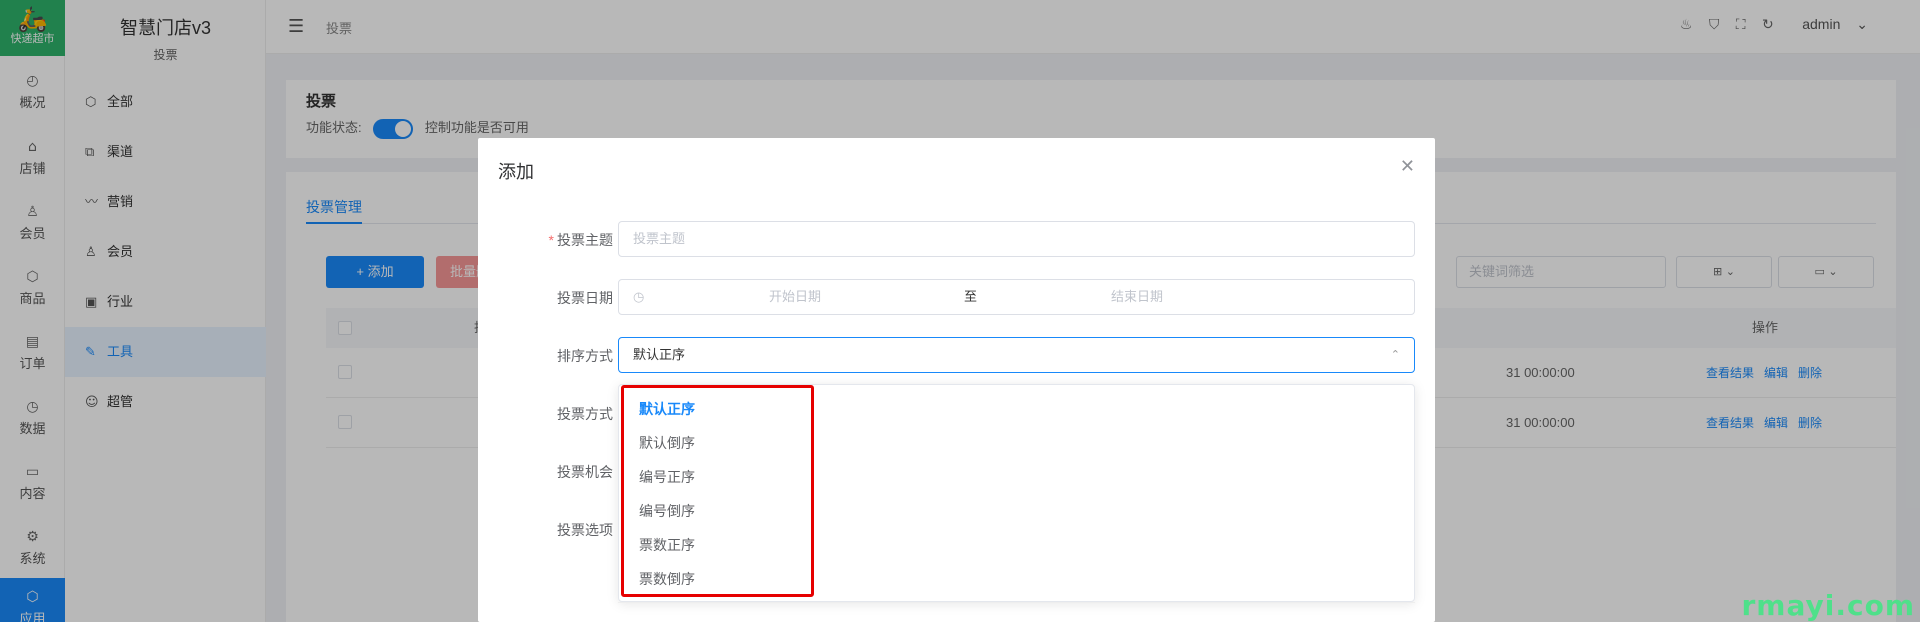  Describe the element at coordinates (516, 172) in the screenshot. I see `dialog-title: 添加` at that location.